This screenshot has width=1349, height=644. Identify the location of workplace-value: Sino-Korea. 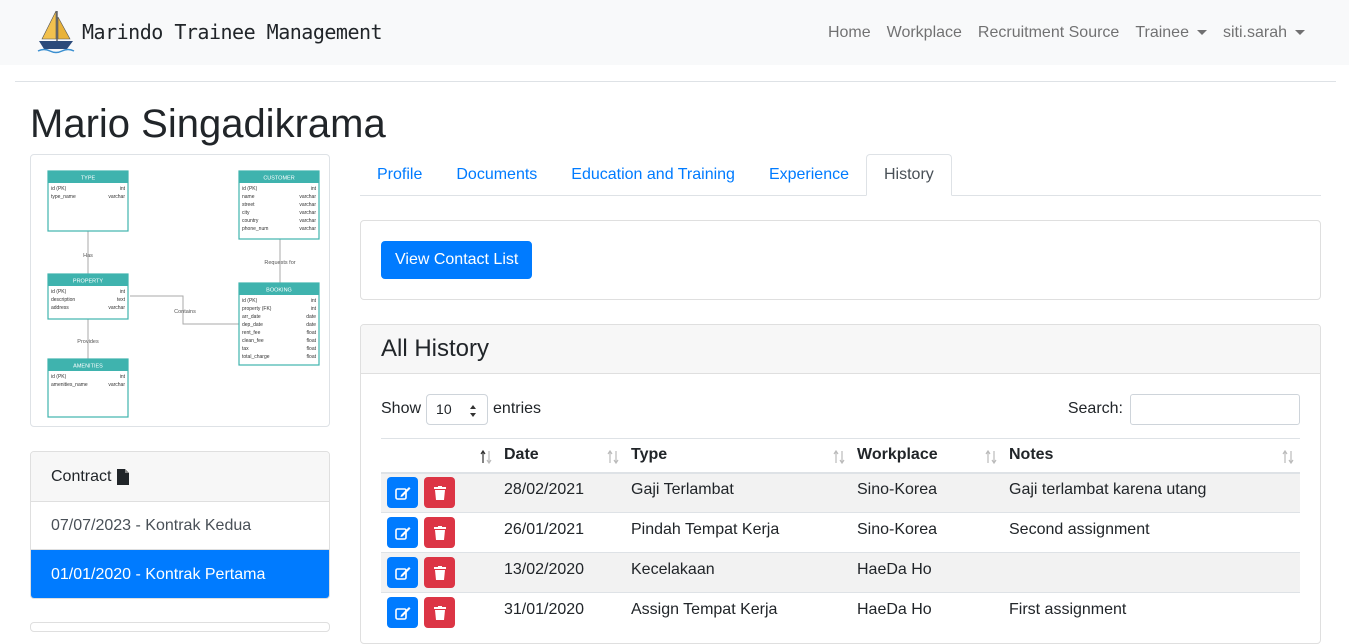
(897, 529).